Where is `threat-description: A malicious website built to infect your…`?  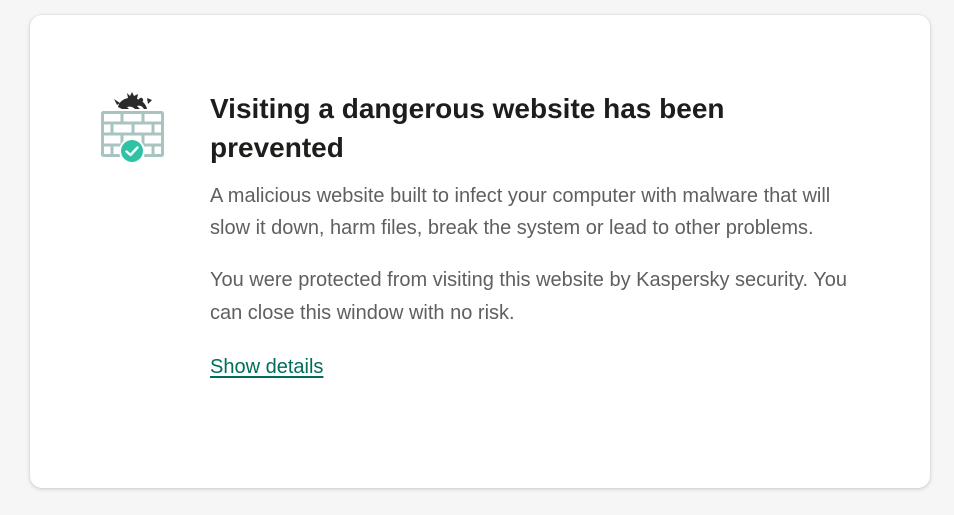 threat-description: A malicious website built to infect your… is located at coordinates (520, 212).